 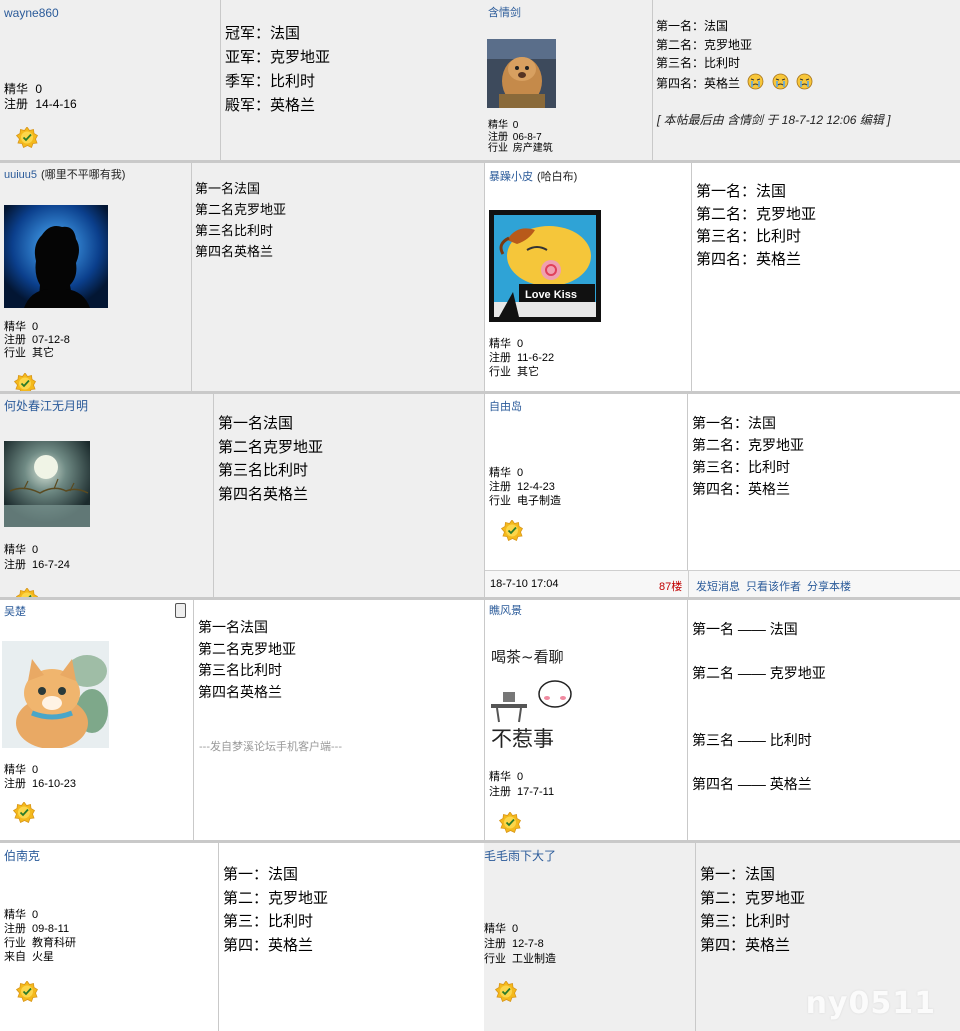 I want to click on username-link: 瞧风景, so click(x=505, y=610).